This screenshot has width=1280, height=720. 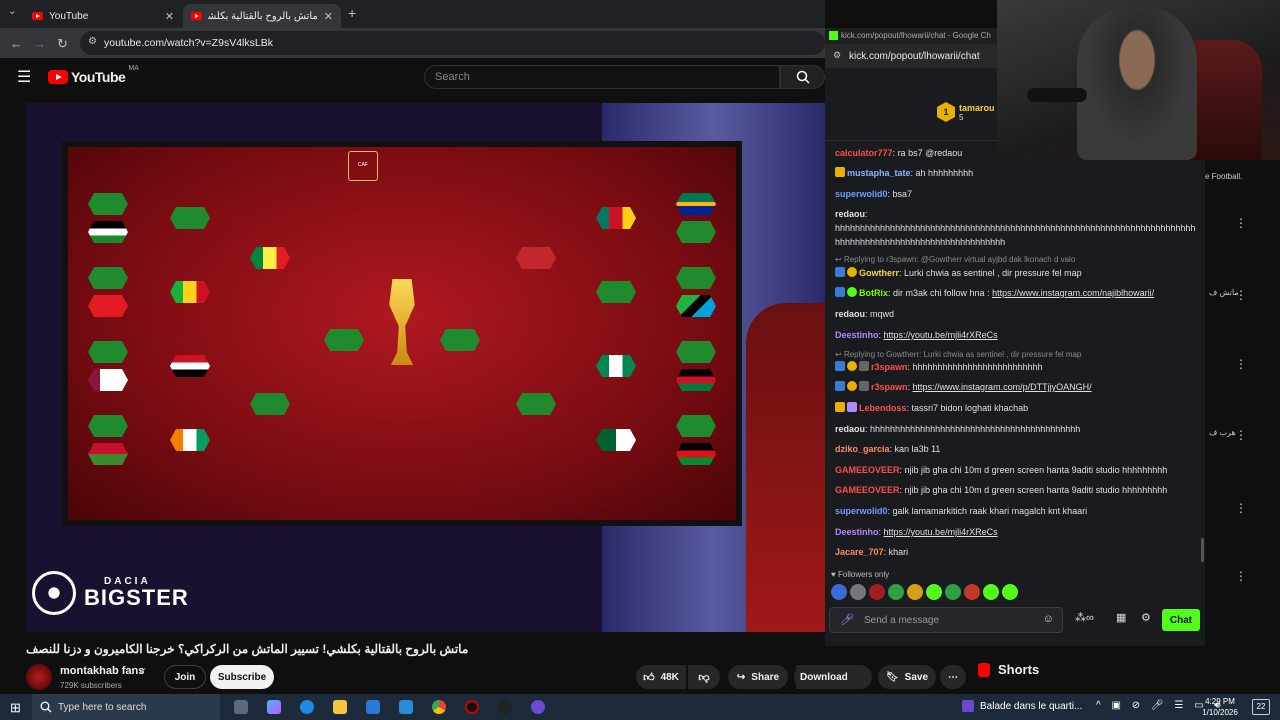 I want to click on subscriber-count: 729K subscribers, so click(x=91, y=685).